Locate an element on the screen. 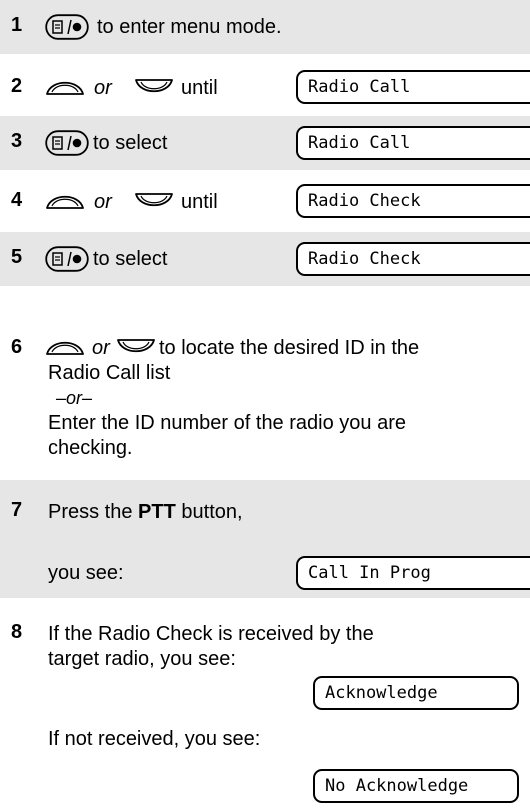  step-text: If not received, you see: is located at coordinates (154, 739).